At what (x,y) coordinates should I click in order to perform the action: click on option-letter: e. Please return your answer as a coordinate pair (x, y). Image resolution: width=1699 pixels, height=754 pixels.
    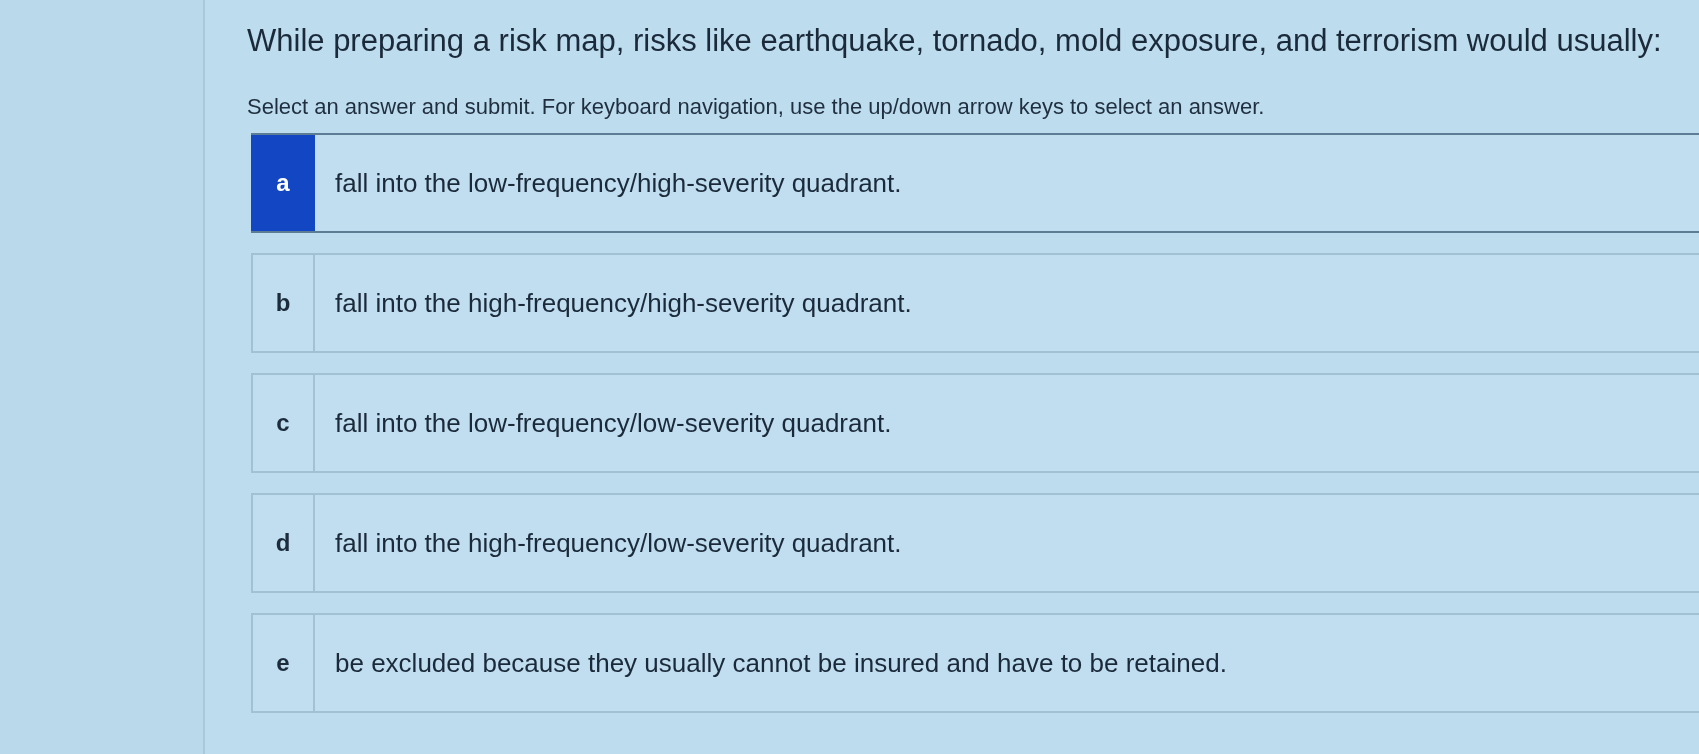
    Looking at the image, I should click on (284, 663).